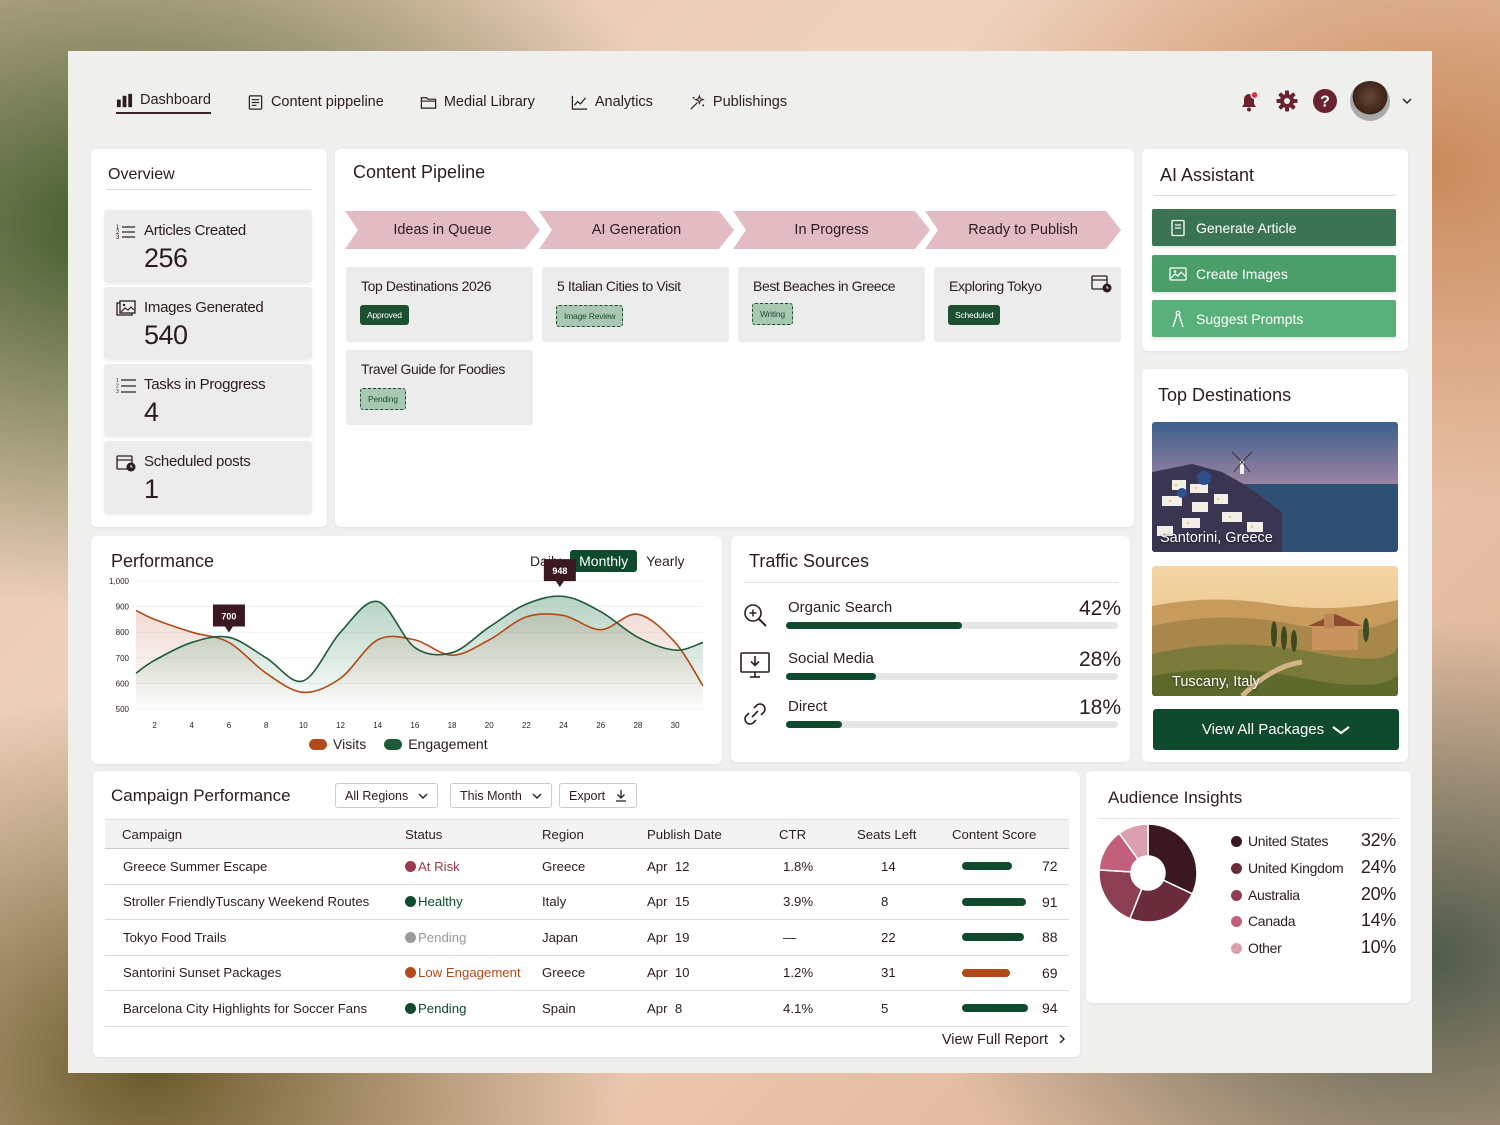 The height and width of the screenshot is (1125, 1500). Describe the element at coordinates (612, 102) in the screenshot. I see `nav-analytics: Analytics` at that location.